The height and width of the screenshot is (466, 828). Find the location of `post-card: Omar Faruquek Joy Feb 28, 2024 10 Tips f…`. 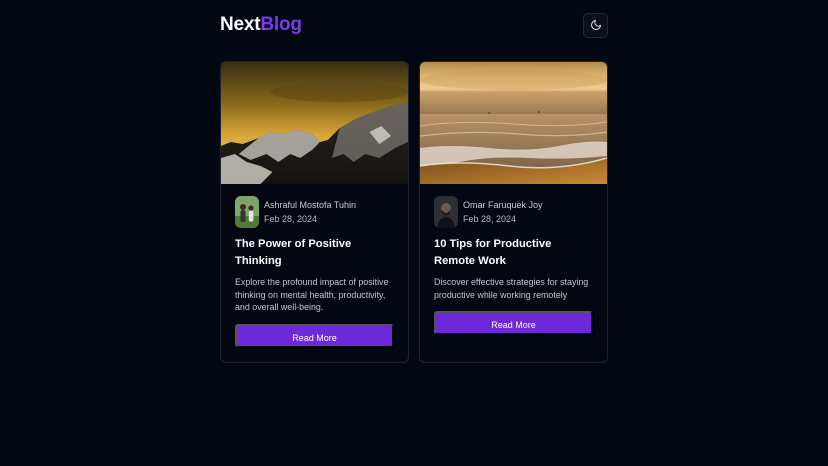

post-card: Omar Faruquek Joy Feb 28, 2024 10 Tips f… is located at coordinates (513, 212).